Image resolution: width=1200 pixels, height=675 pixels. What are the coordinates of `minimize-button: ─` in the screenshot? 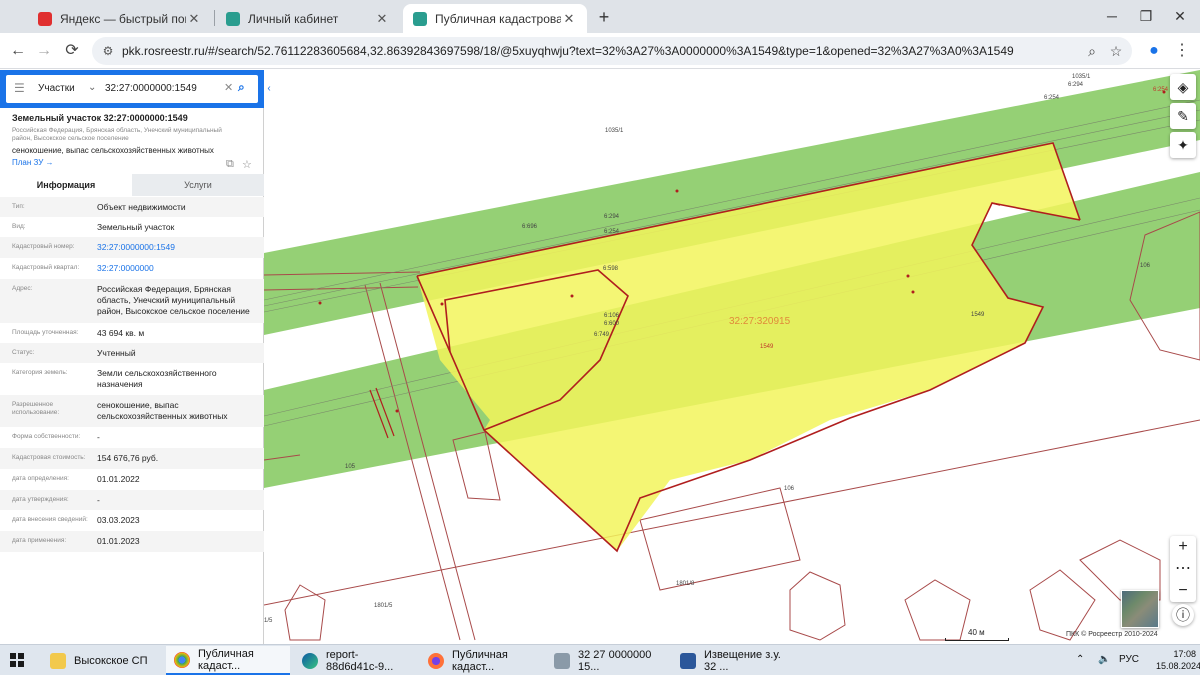 It's located at (1112, 16).